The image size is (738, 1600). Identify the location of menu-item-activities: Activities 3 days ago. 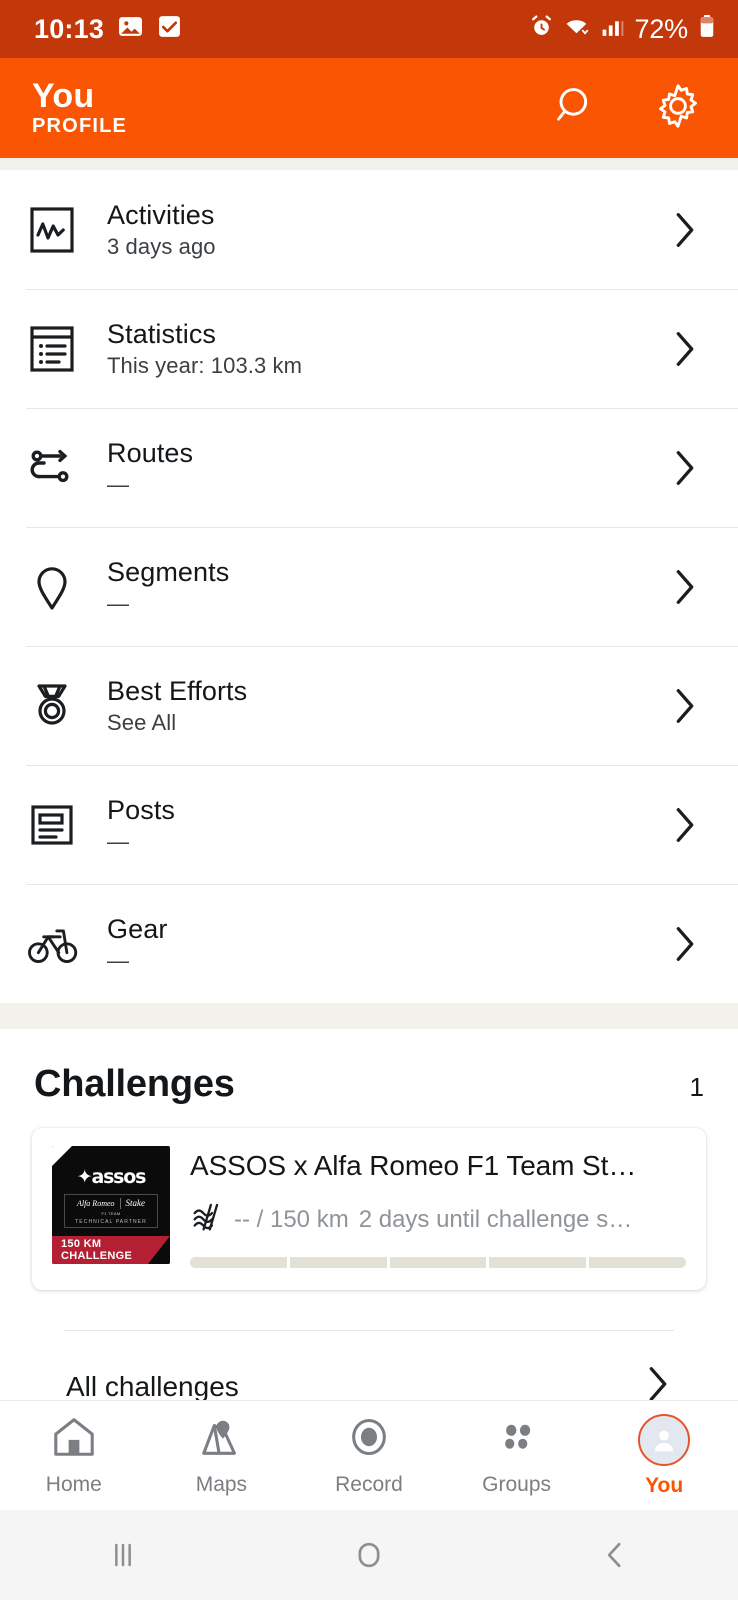
(369, 229).